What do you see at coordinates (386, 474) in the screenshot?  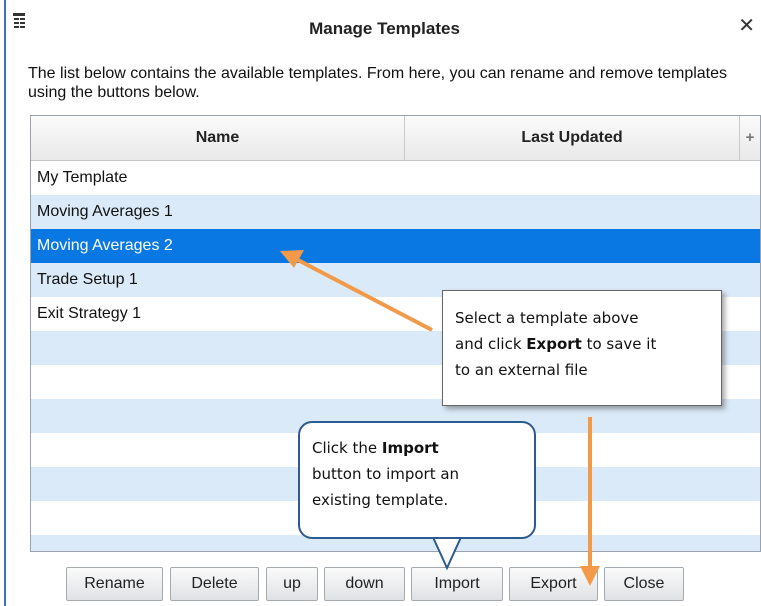 I see `import-callout-line2: button to import an` at bounding box center [386, 474].